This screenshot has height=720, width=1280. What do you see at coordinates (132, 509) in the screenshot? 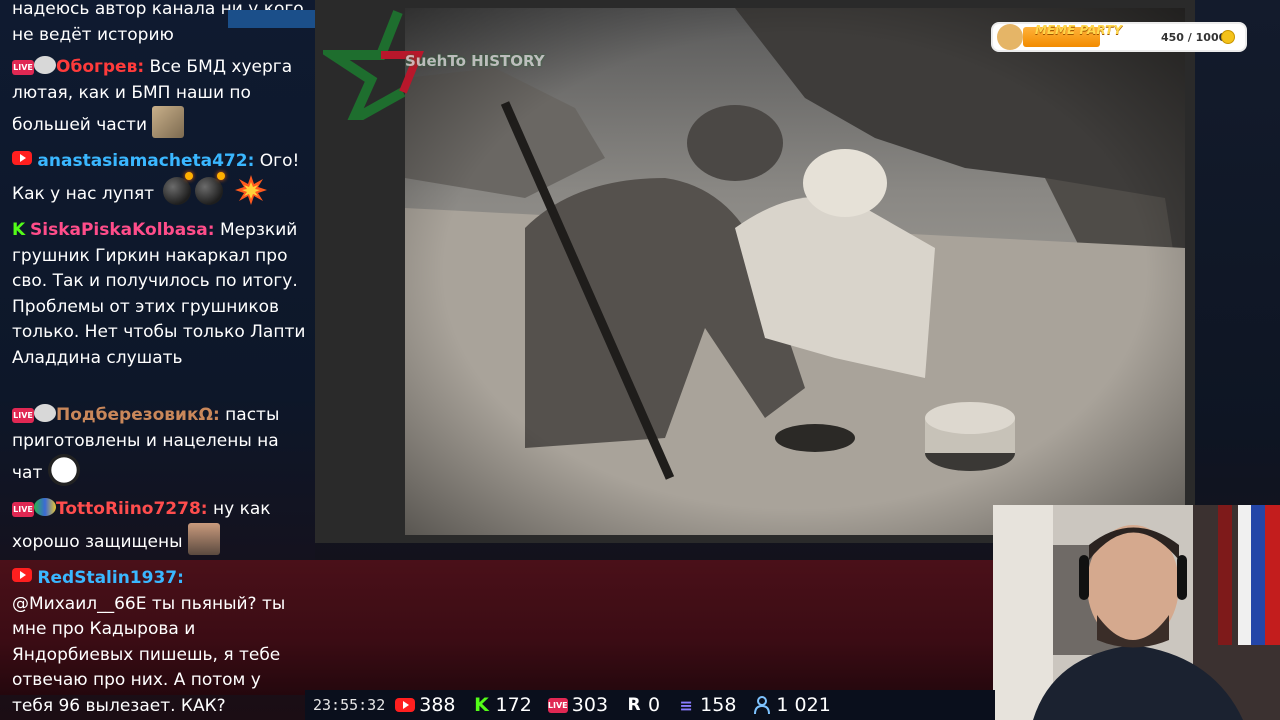
I see `chat-username: TottoRiino7278:` at bounding box center [132, 509].